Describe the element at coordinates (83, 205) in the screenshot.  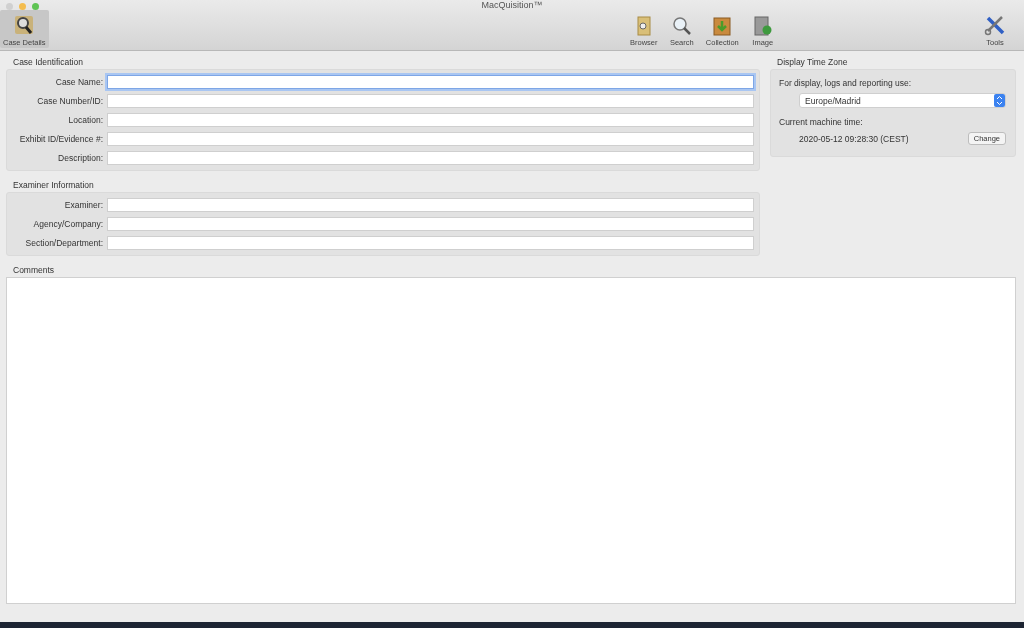
I see `field-label: Examiner:` at that location.